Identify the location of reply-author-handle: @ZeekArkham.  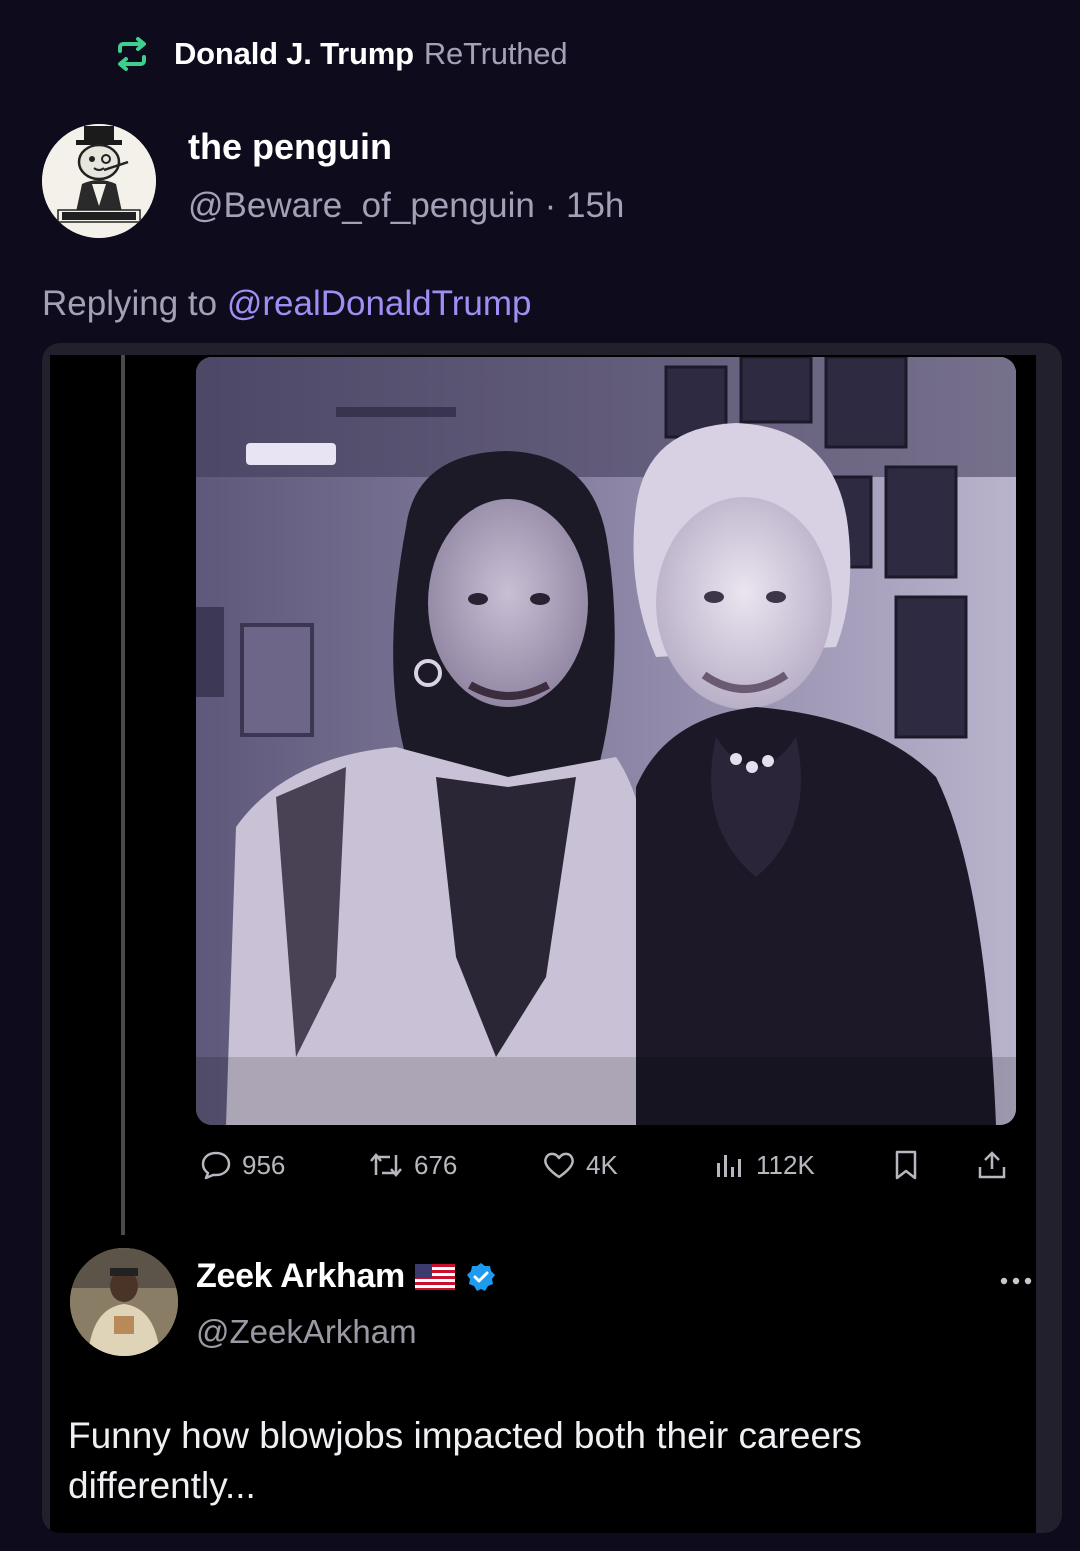
(306, 1332).